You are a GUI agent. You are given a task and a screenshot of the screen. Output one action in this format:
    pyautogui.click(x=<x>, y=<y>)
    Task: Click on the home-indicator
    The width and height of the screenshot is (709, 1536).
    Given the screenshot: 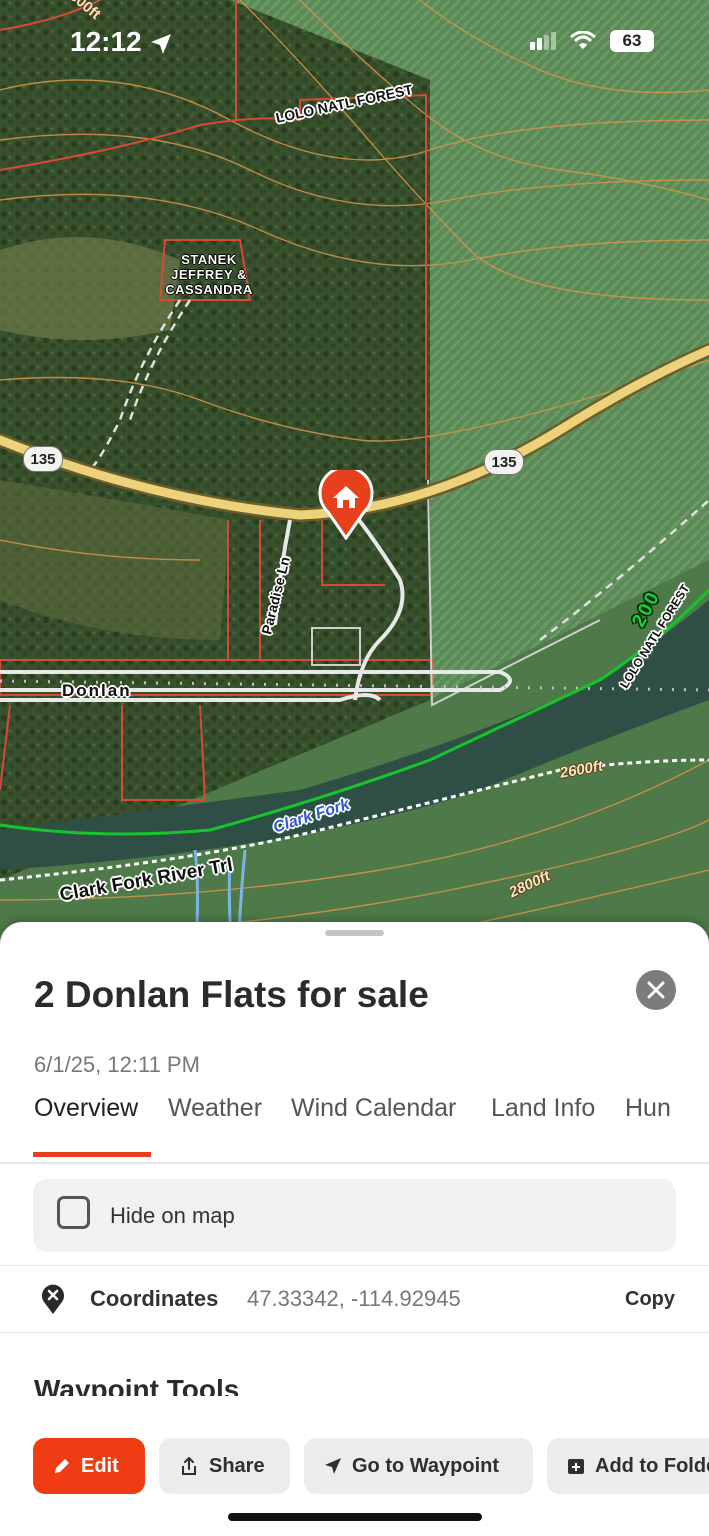 What is the action you would take?
    pyautogui.click(x=355, y=1517)
    